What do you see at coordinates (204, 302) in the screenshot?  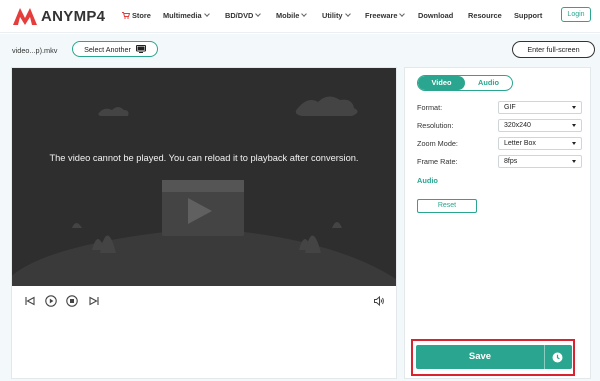 I see `playback-controls` at bounding box center [204, 302].